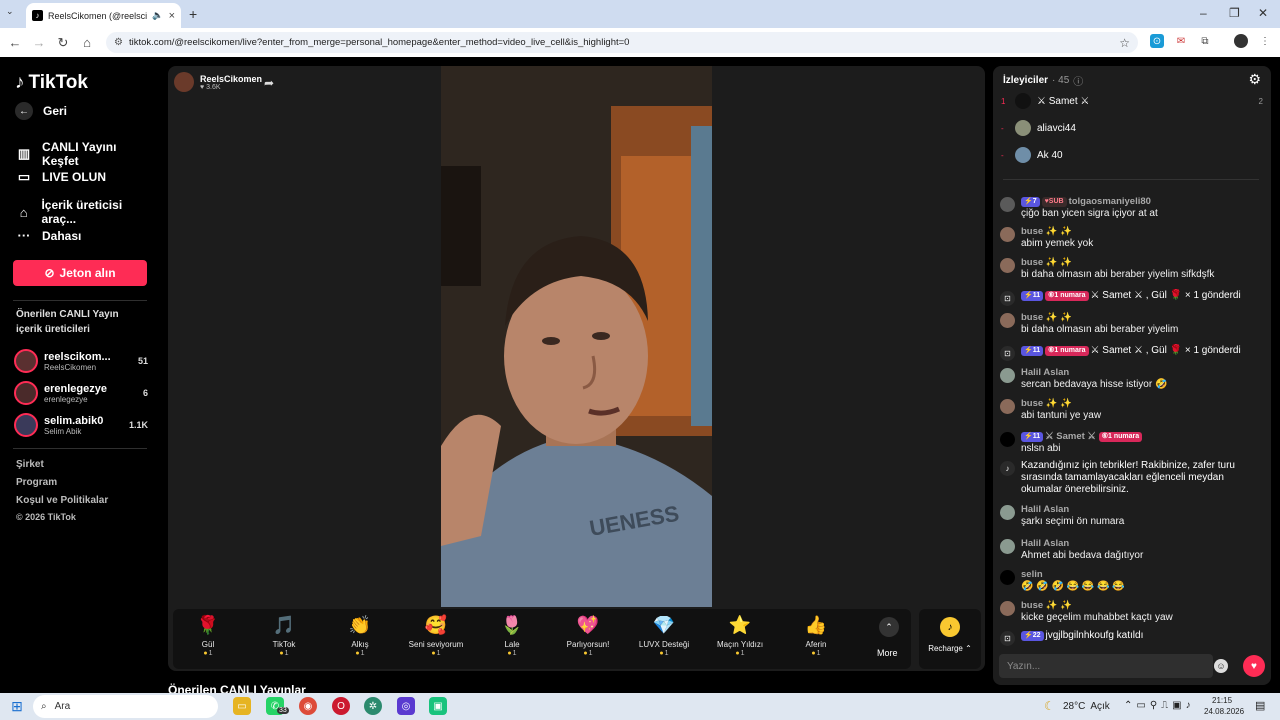  What do you see at coordinates (1041, 448) in the screenshot?
I see `chat-text: nslsn abi` at bounding box center [1041, 448].